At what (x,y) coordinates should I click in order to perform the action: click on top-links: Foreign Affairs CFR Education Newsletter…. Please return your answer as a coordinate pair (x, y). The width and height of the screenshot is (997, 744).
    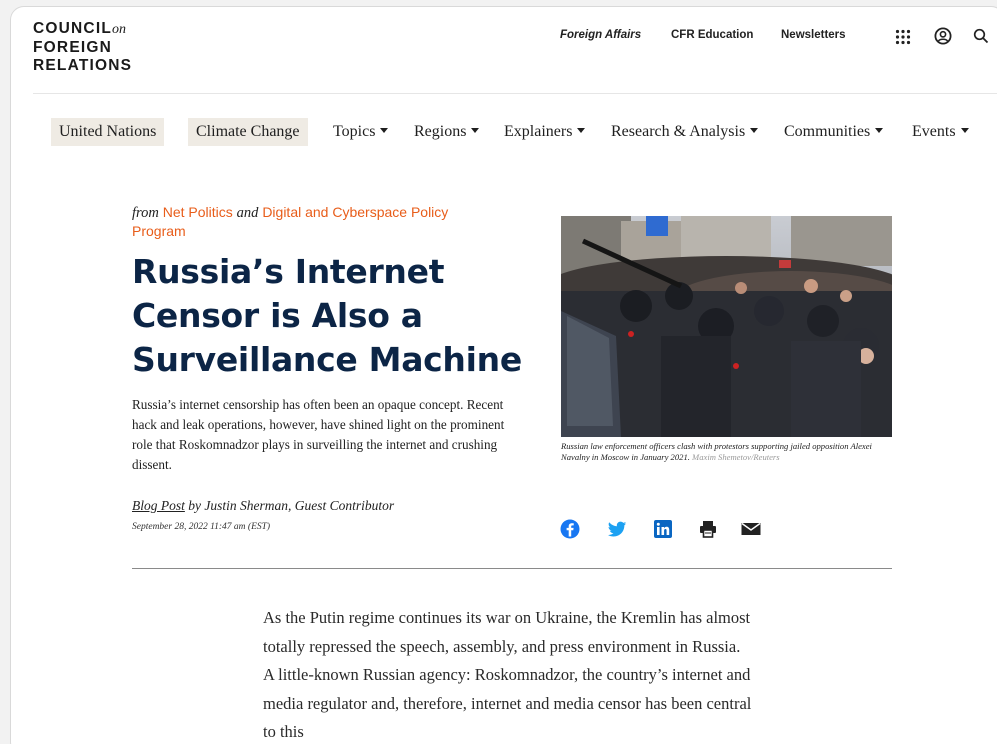
    Looking at the image, I should click on (504, 39).